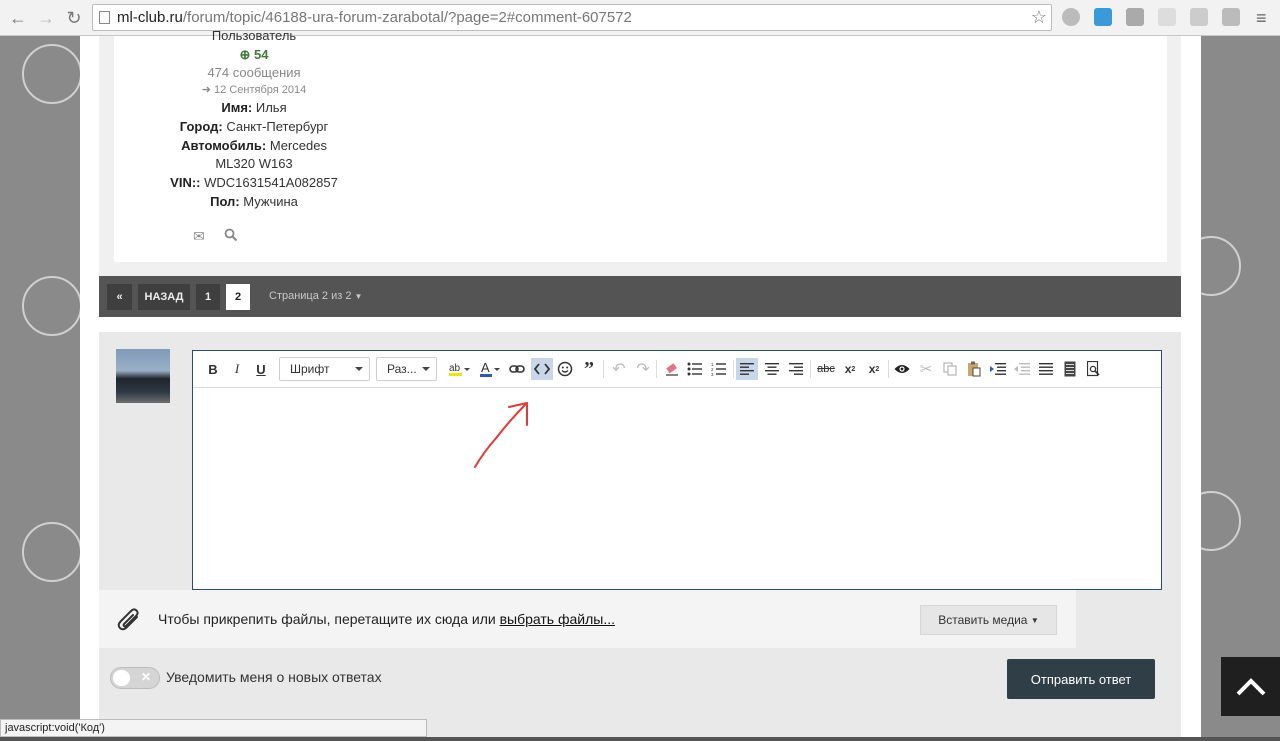 The height and width of the screenshot is (741, 1280). I want to click on bookmark-star-icon: ☆, so click(1039, 17).